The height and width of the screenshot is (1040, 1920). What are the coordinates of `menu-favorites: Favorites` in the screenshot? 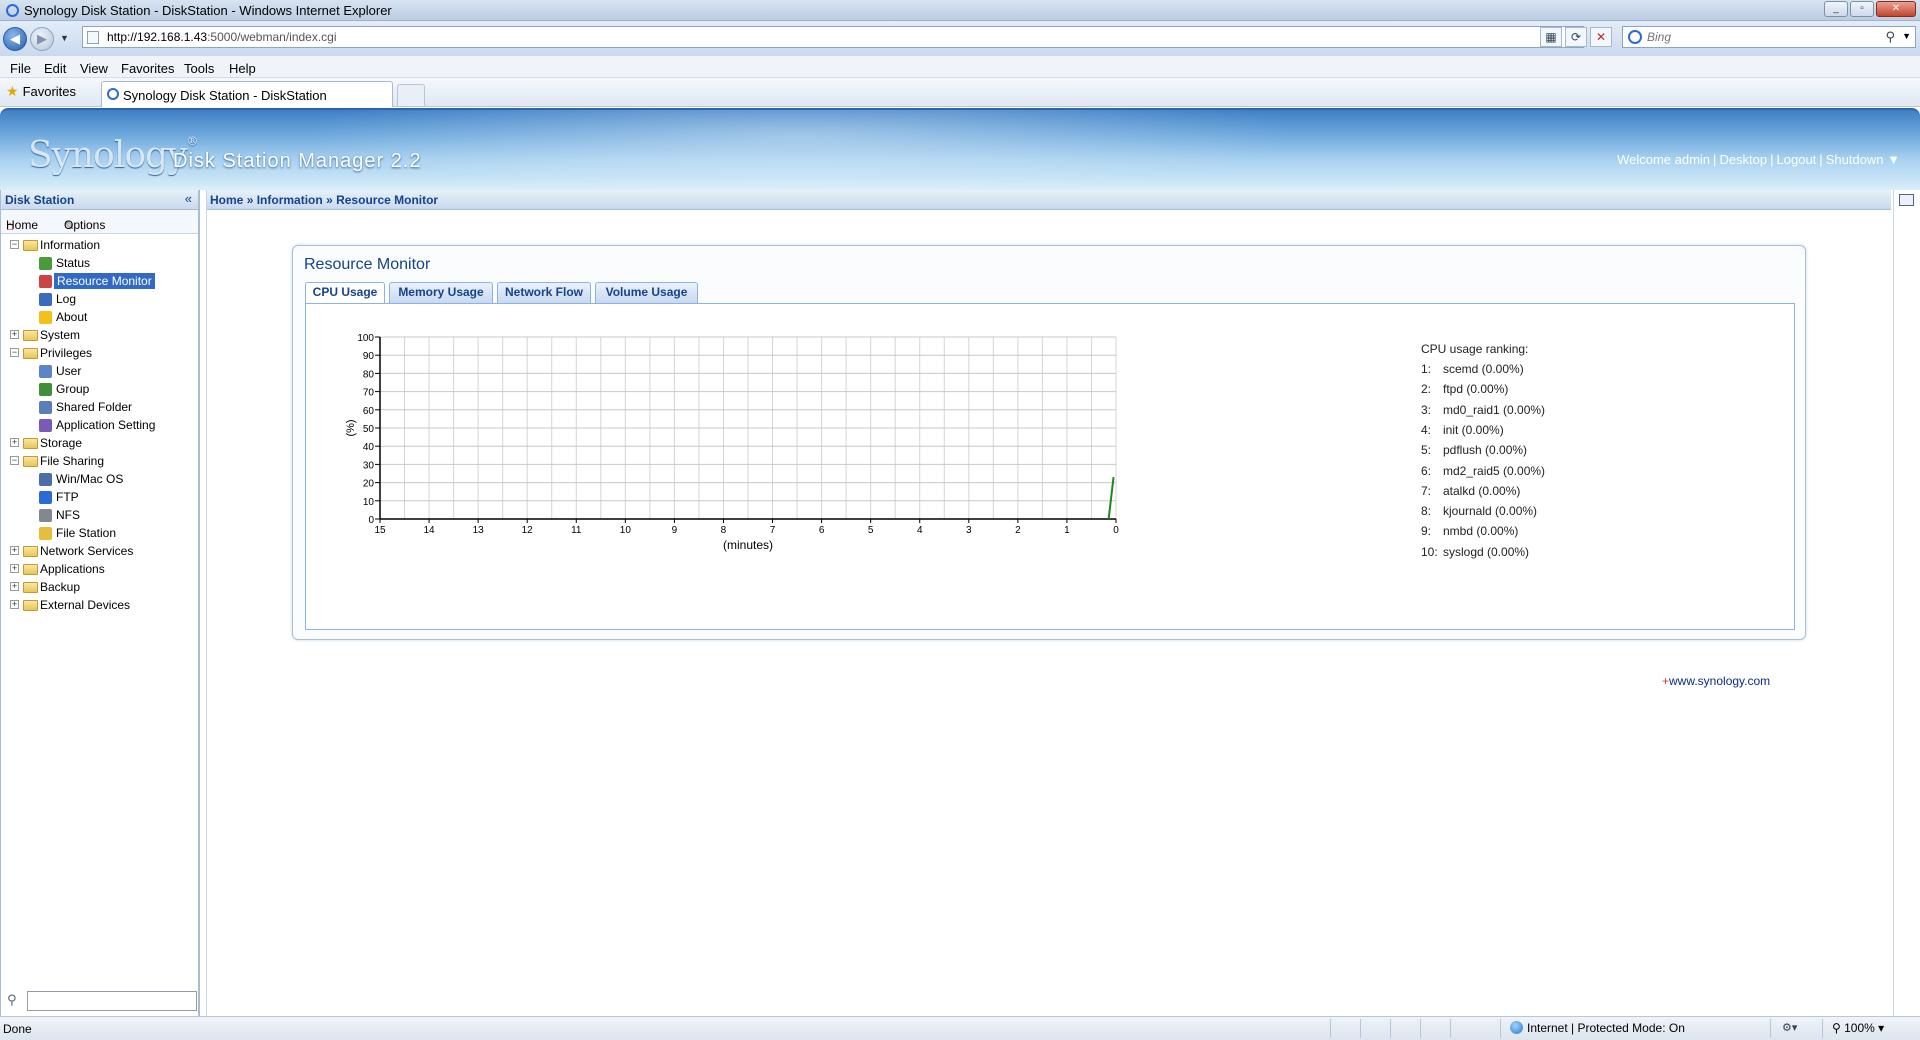 It's located at (147, 67).